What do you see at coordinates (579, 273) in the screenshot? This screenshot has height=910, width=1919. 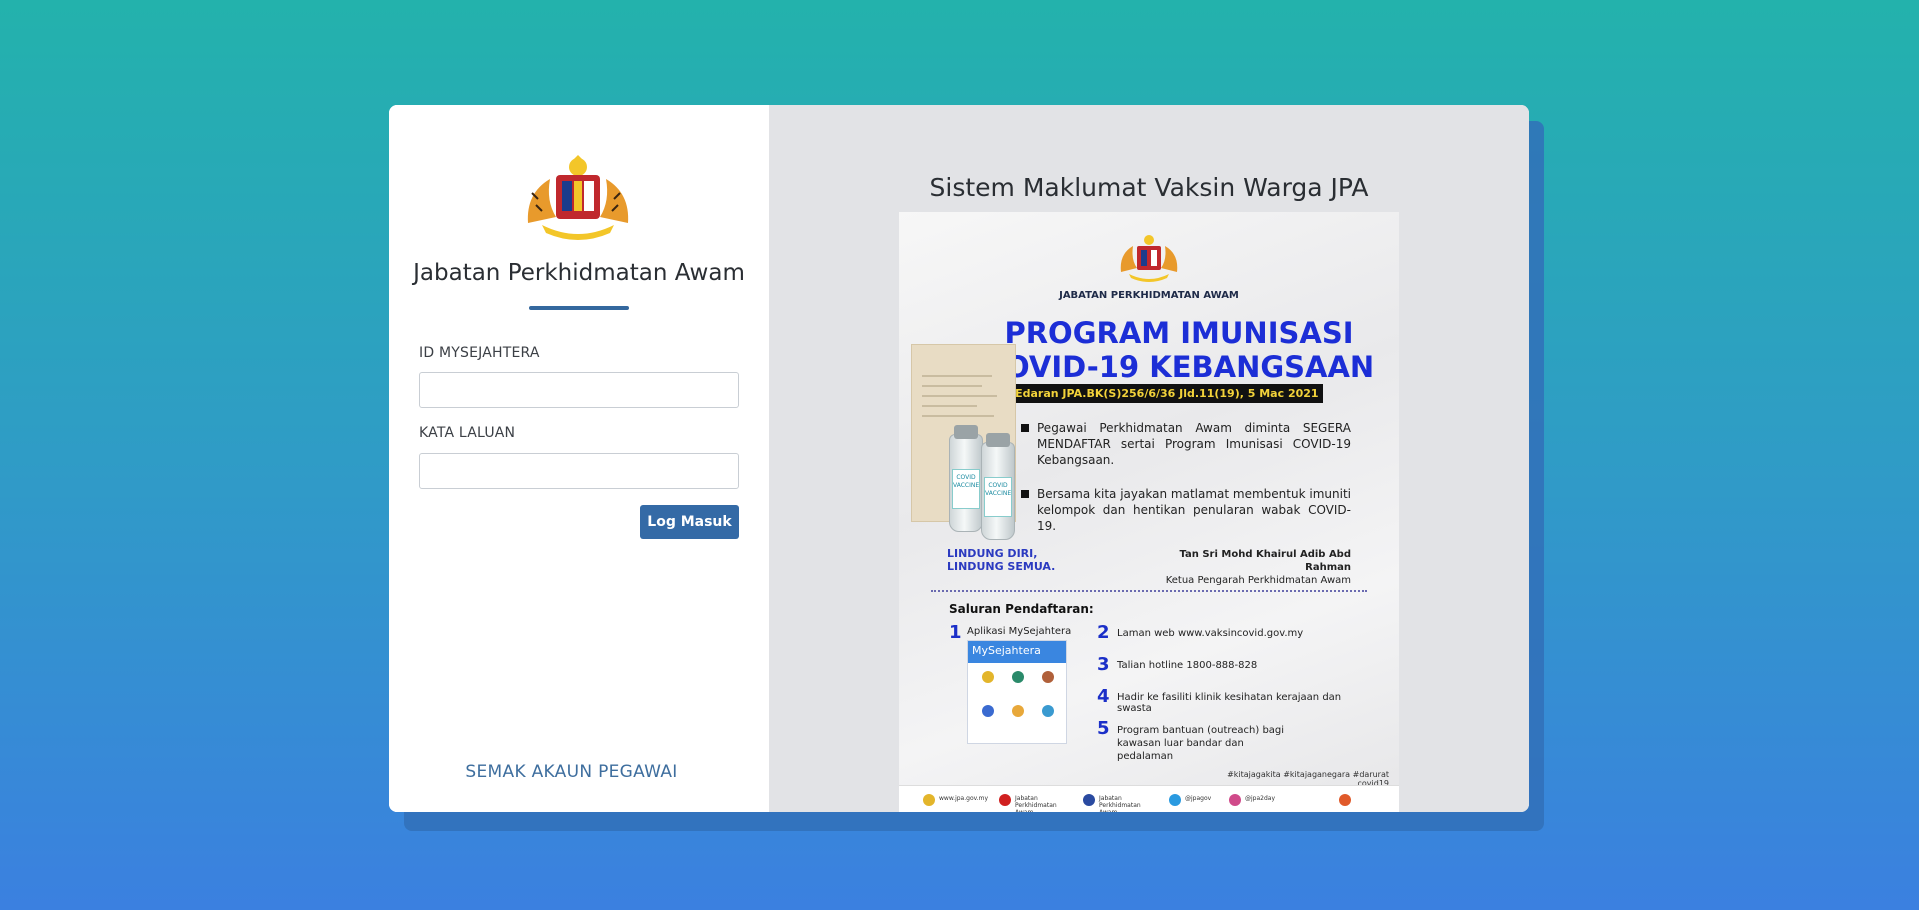 I see `agency-name: Jabatan Perkhidmatan Awam` at bounding box center [579, 273].